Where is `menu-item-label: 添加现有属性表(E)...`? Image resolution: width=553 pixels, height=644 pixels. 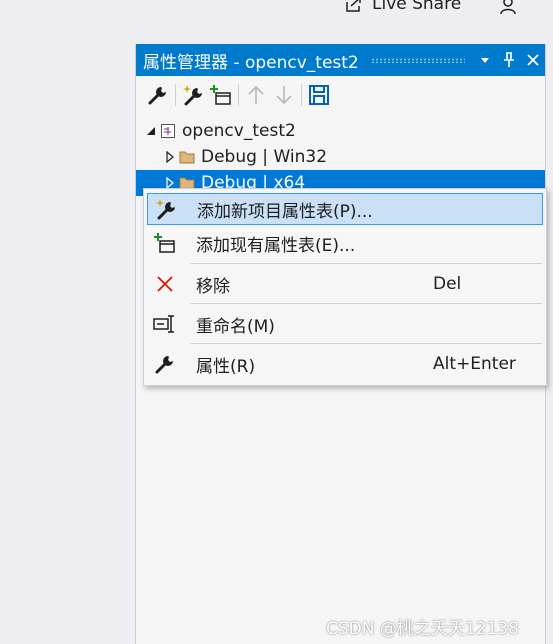
menu-item-label: 添加现有属性表(E)... is located at coordinates (276, 245).